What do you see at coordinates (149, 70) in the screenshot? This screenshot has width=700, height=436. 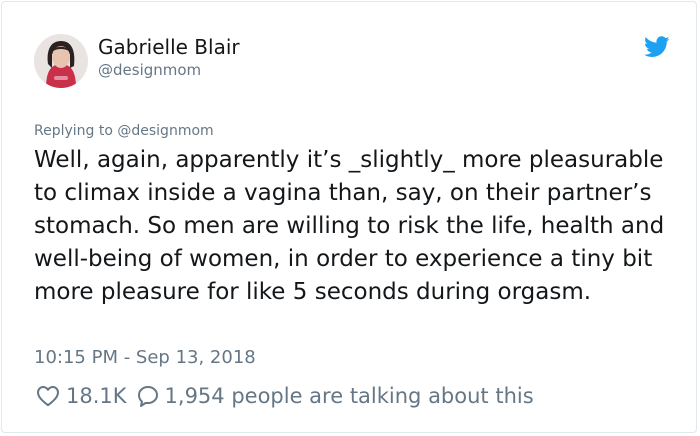 I see `author-handle: @designmom` at bounding box center [149, 70].